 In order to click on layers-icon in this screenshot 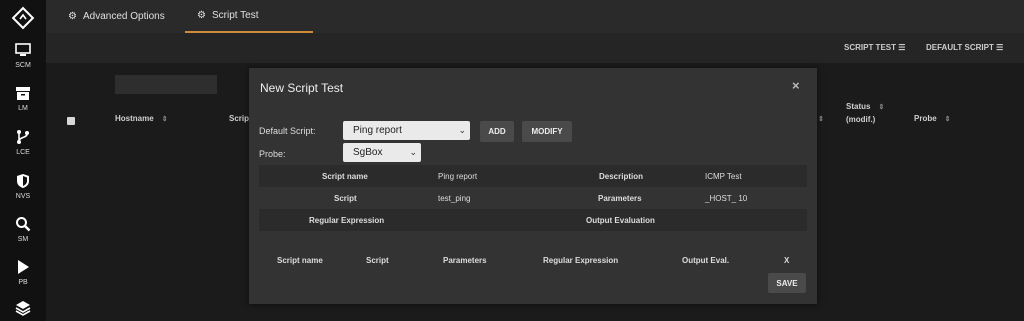, I will do `click(23, 308)`.